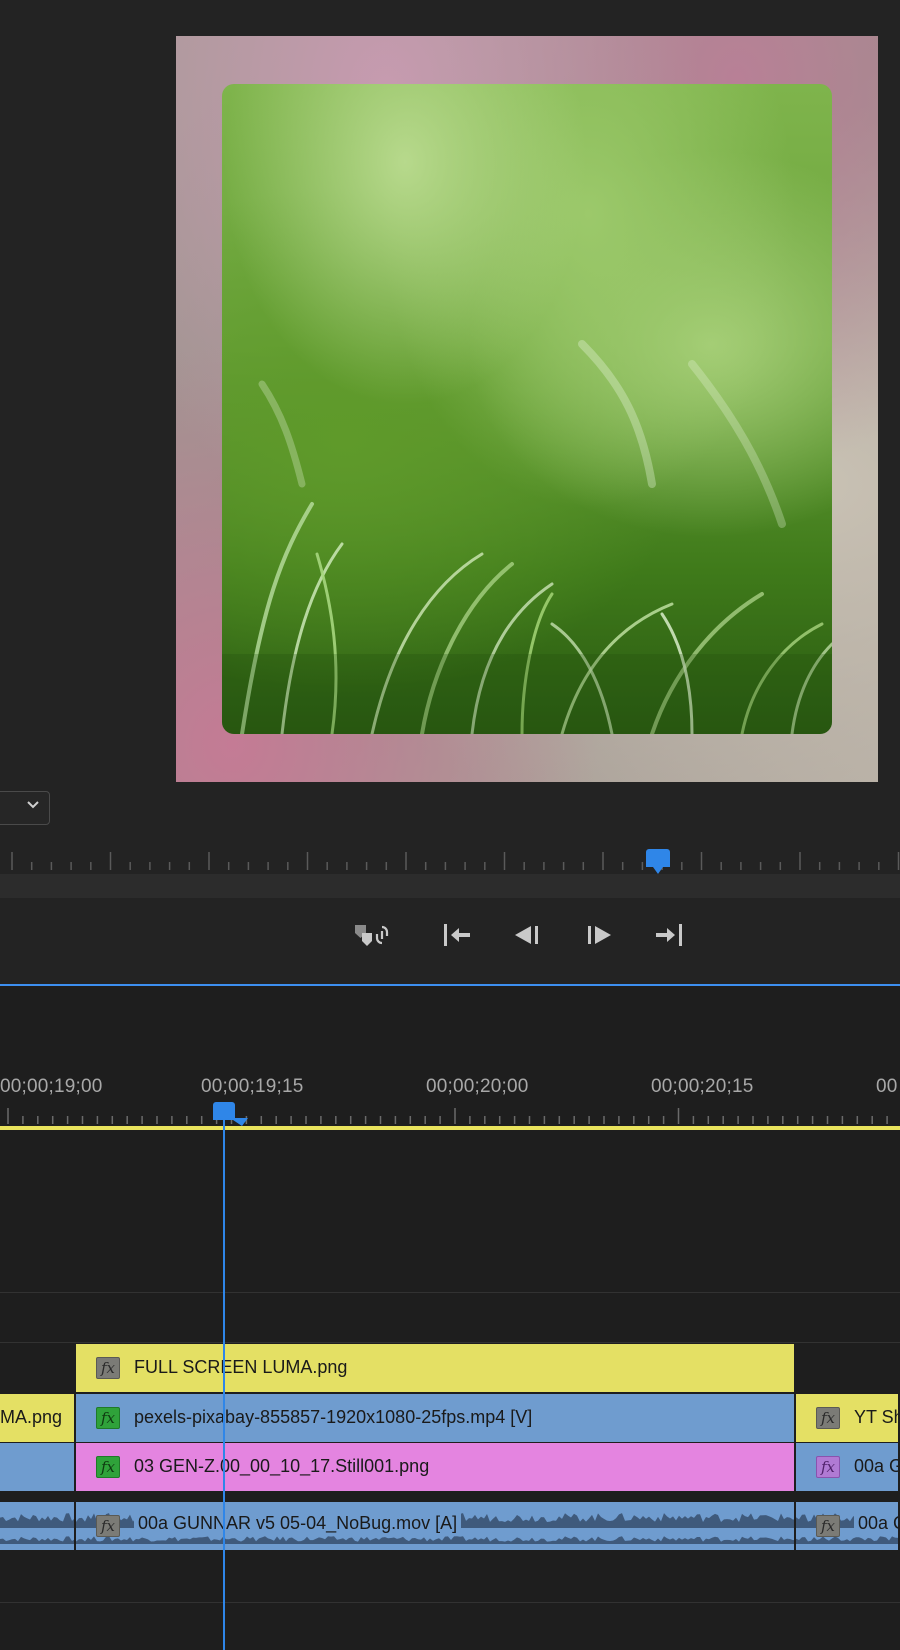  What do you see at coordinates (848, 1418) in the screenshot?
I see `clip-yt-sh: fx YT Sh` at bounding box center [848, 1418].